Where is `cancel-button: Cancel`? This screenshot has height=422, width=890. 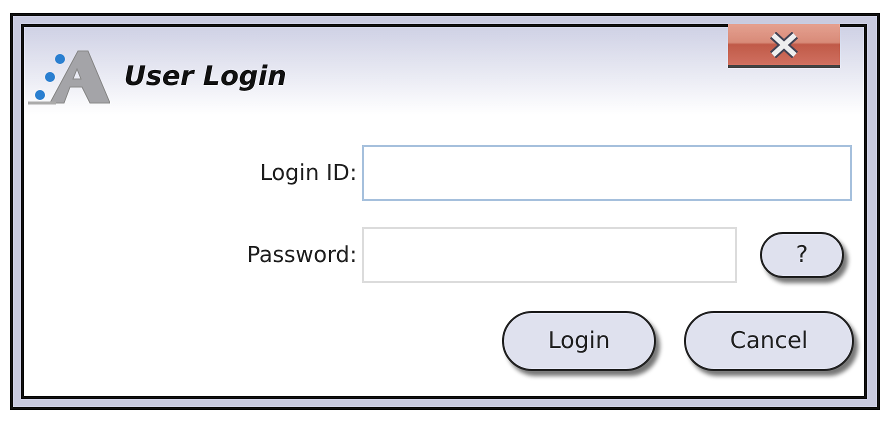
cancel-button: Cancel is located at coordinates (769, 341).